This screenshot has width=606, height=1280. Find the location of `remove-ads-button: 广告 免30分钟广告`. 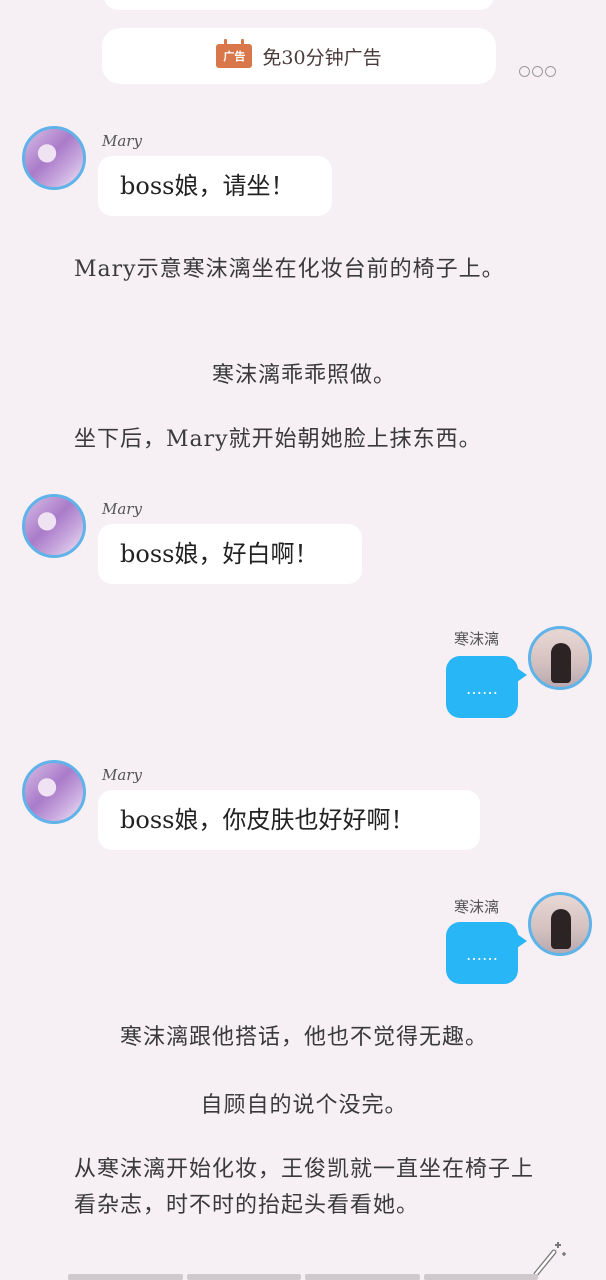

remove-ads-button: 广告 免30分钟广告 is located at coordinates (299, 56).